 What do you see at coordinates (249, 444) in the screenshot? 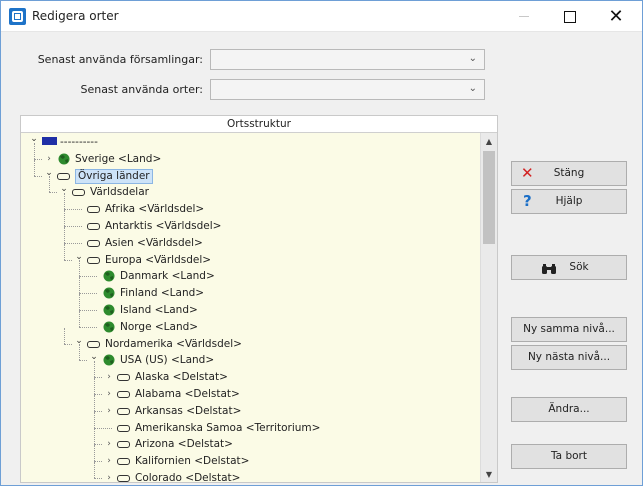
I see `tree-item: › Arizona <Delstat>` at bounding box center [249, 444].